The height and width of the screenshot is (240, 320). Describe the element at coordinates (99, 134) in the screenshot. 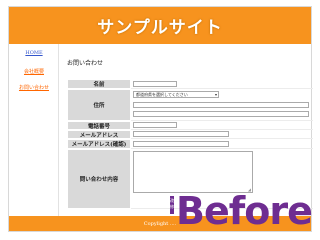

I see `email-label: メールアドレス` at that location.